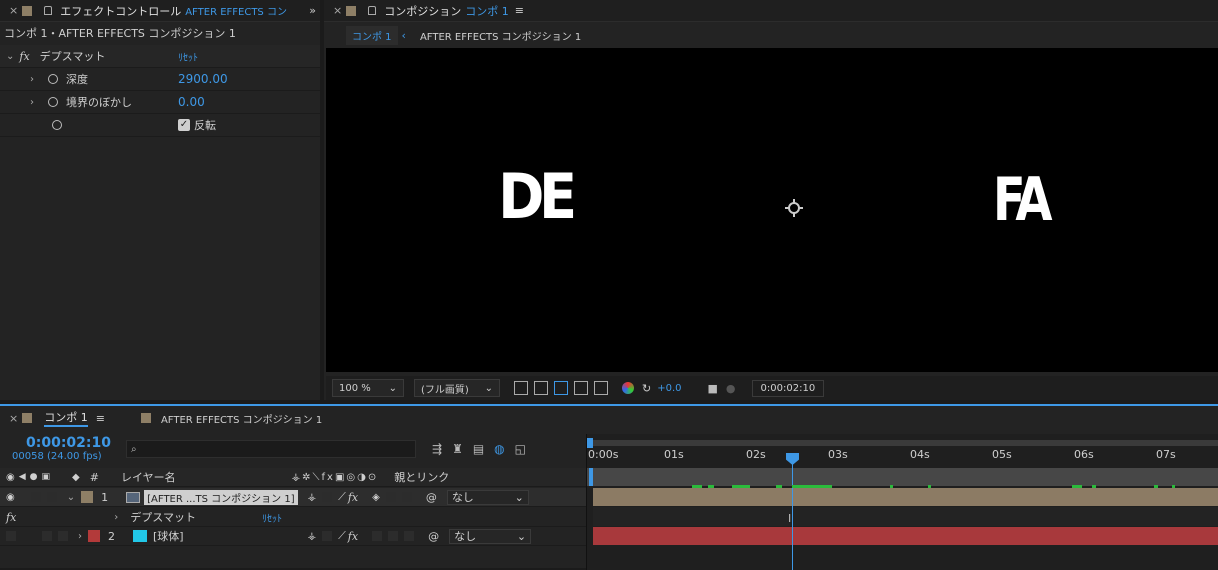 This screenshot has height=570, width=1218. What do you see at coordinates (120, 11) in the screenshot?
I see `tab-effect-controls: エフェクトコントロール` at bounding box center [120, 11].